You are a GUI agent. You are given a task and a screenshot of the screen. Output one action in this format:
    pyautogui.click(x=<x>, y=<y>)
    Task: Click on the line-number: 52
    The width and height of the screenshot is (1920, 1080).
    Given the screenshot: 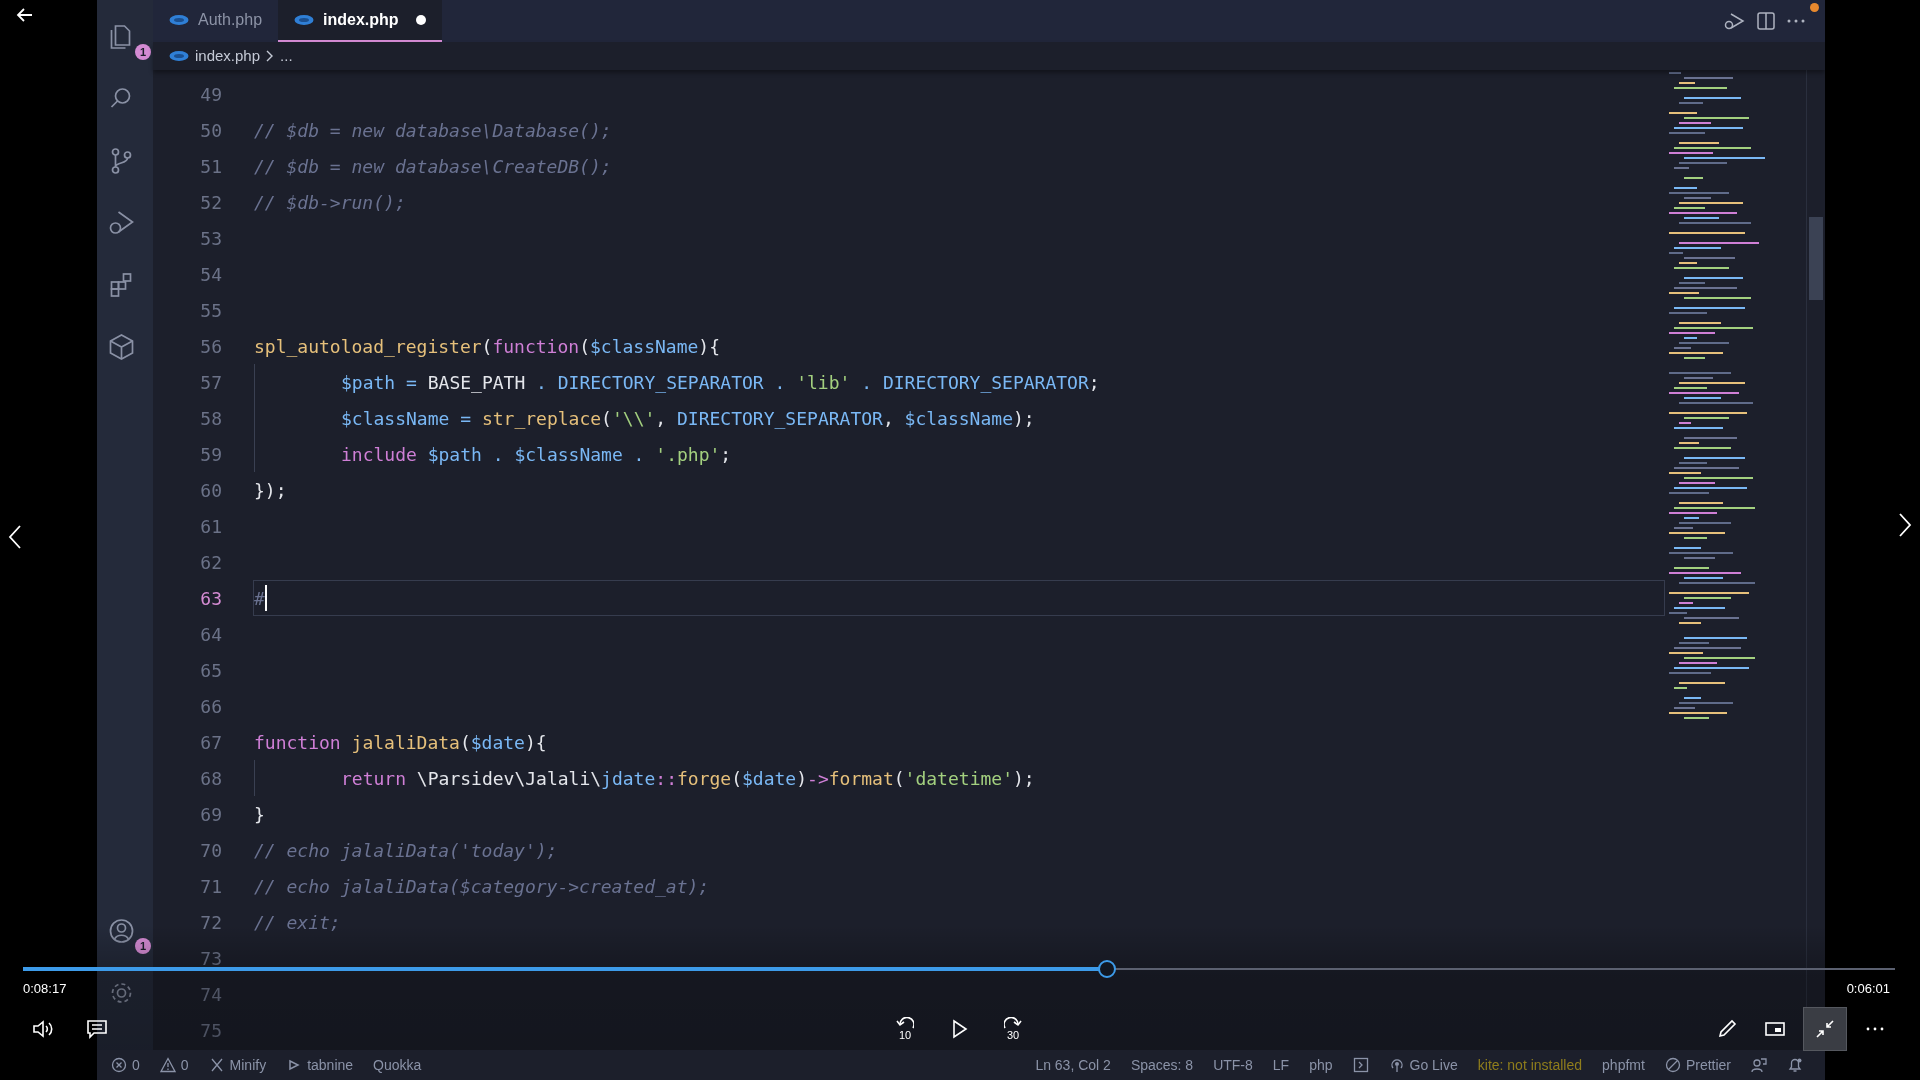 What is the action you would take?
    pyautogui.click(x=210, y=202)
    